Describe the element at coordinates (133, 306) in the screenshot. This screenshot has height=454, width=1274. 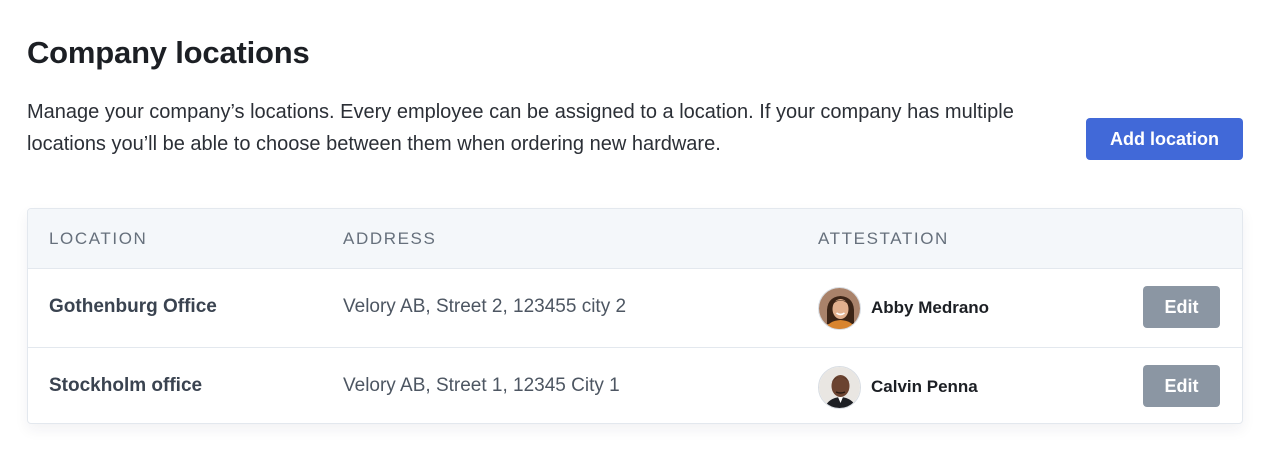
I see `location-name: Gothenburg Office` at that location.